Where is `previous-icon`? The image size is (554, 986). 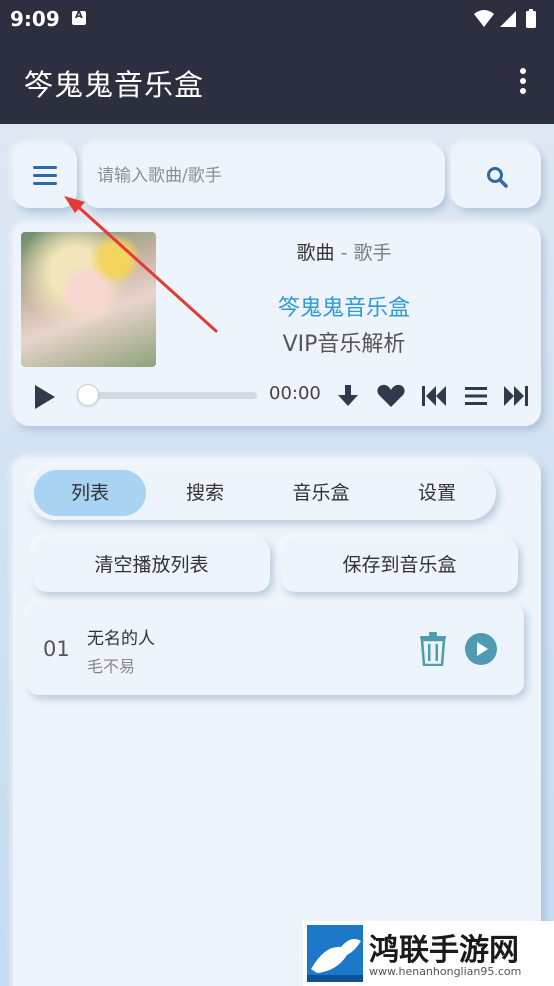 previous-icon is located at coordinates (434, 396).